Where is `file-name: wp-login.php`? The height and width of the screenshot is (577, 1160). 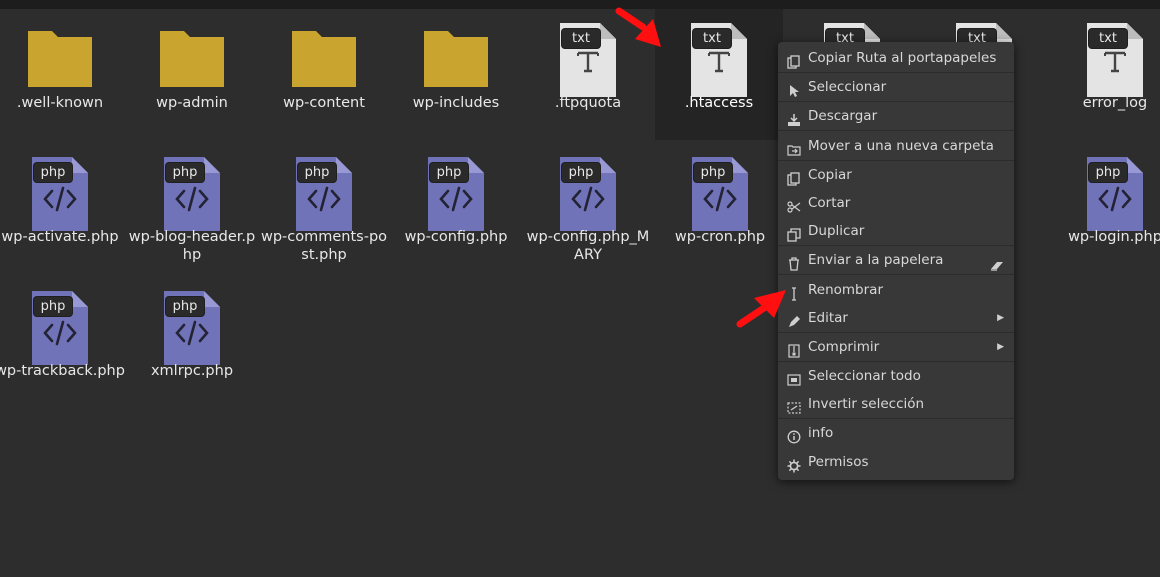
file-name: wp-login.php is located at coordinates (1114, 237).